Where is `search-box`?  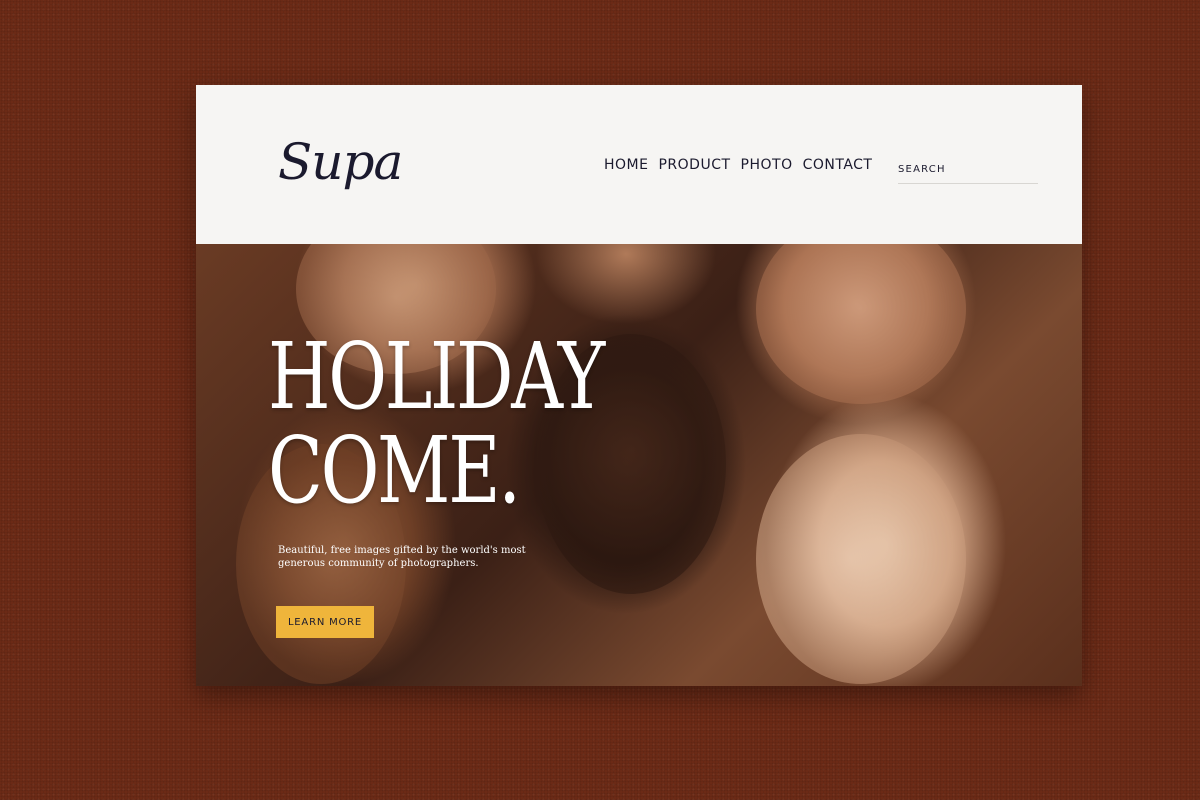
search-box is located at coordinates (968, 171).